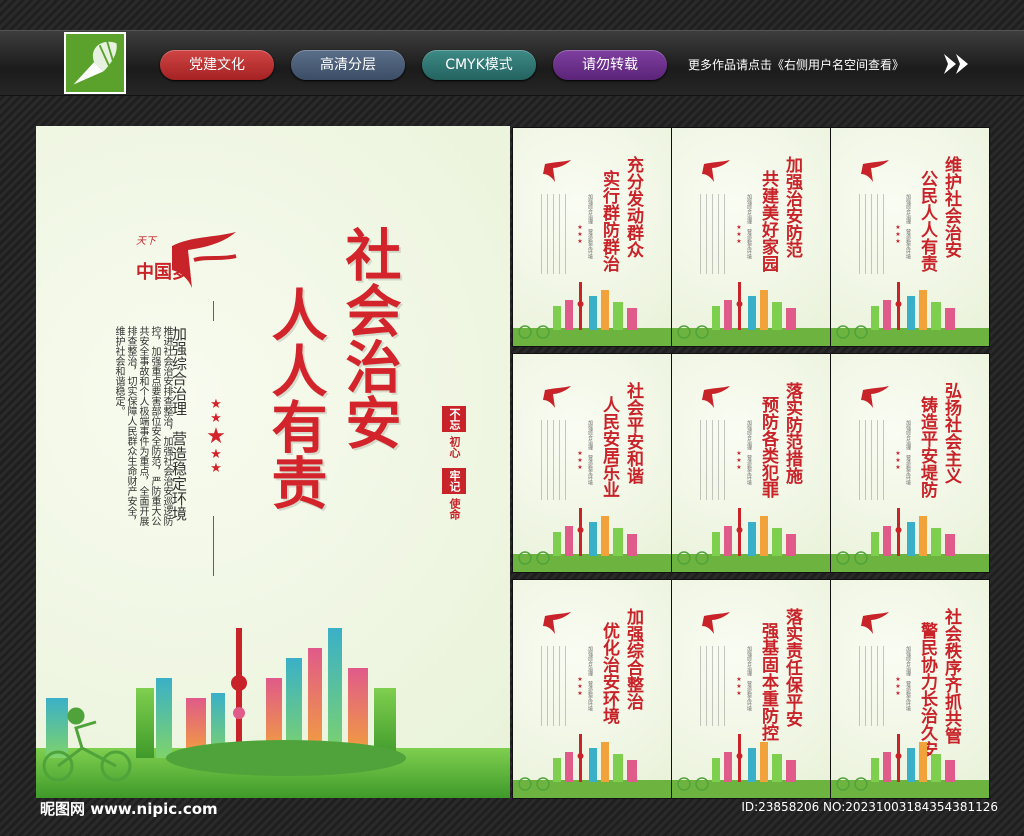 The image size is (1024, 836). What do you see at coordinates (751, 463) in the screenshot?
I see `small-poster-5: 落实防范措施 预防各类犯罪 加强综合治理 营造稳定环境 ★ ★ ★` at bounding box center [751, 463].